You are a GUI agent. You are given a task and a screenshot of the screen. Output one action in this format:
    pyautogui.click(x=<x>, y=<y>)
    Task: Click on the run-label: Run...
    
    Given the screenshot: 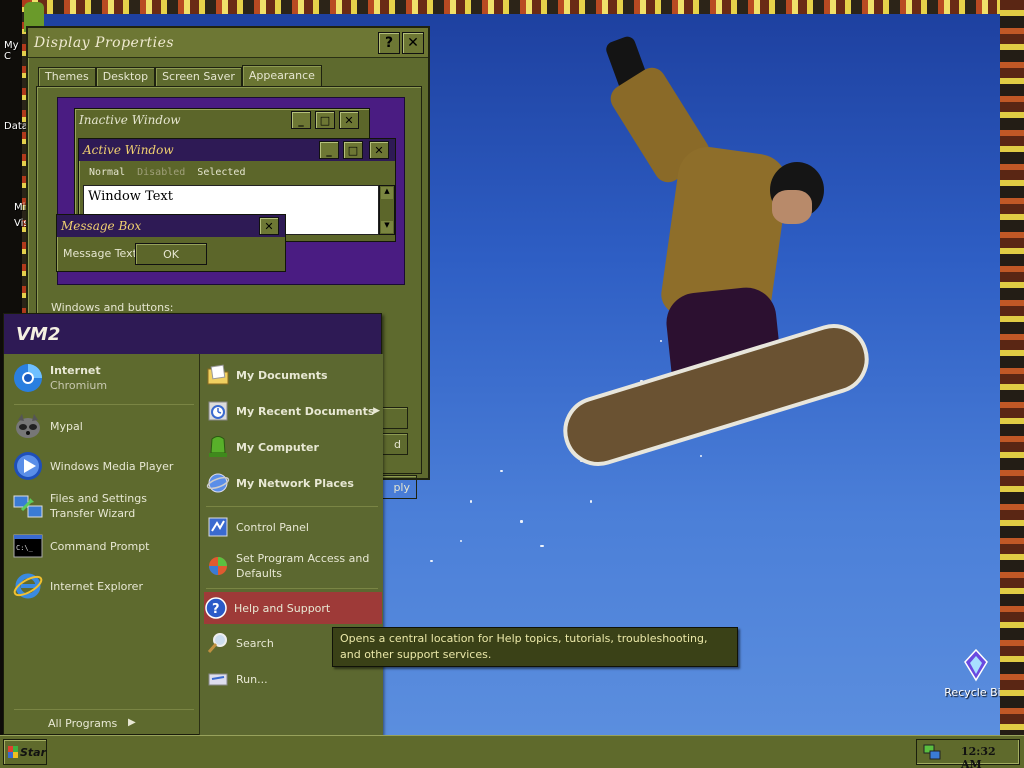 What is the action you would take?
    pyautogui.click(x=252, y=679)
    